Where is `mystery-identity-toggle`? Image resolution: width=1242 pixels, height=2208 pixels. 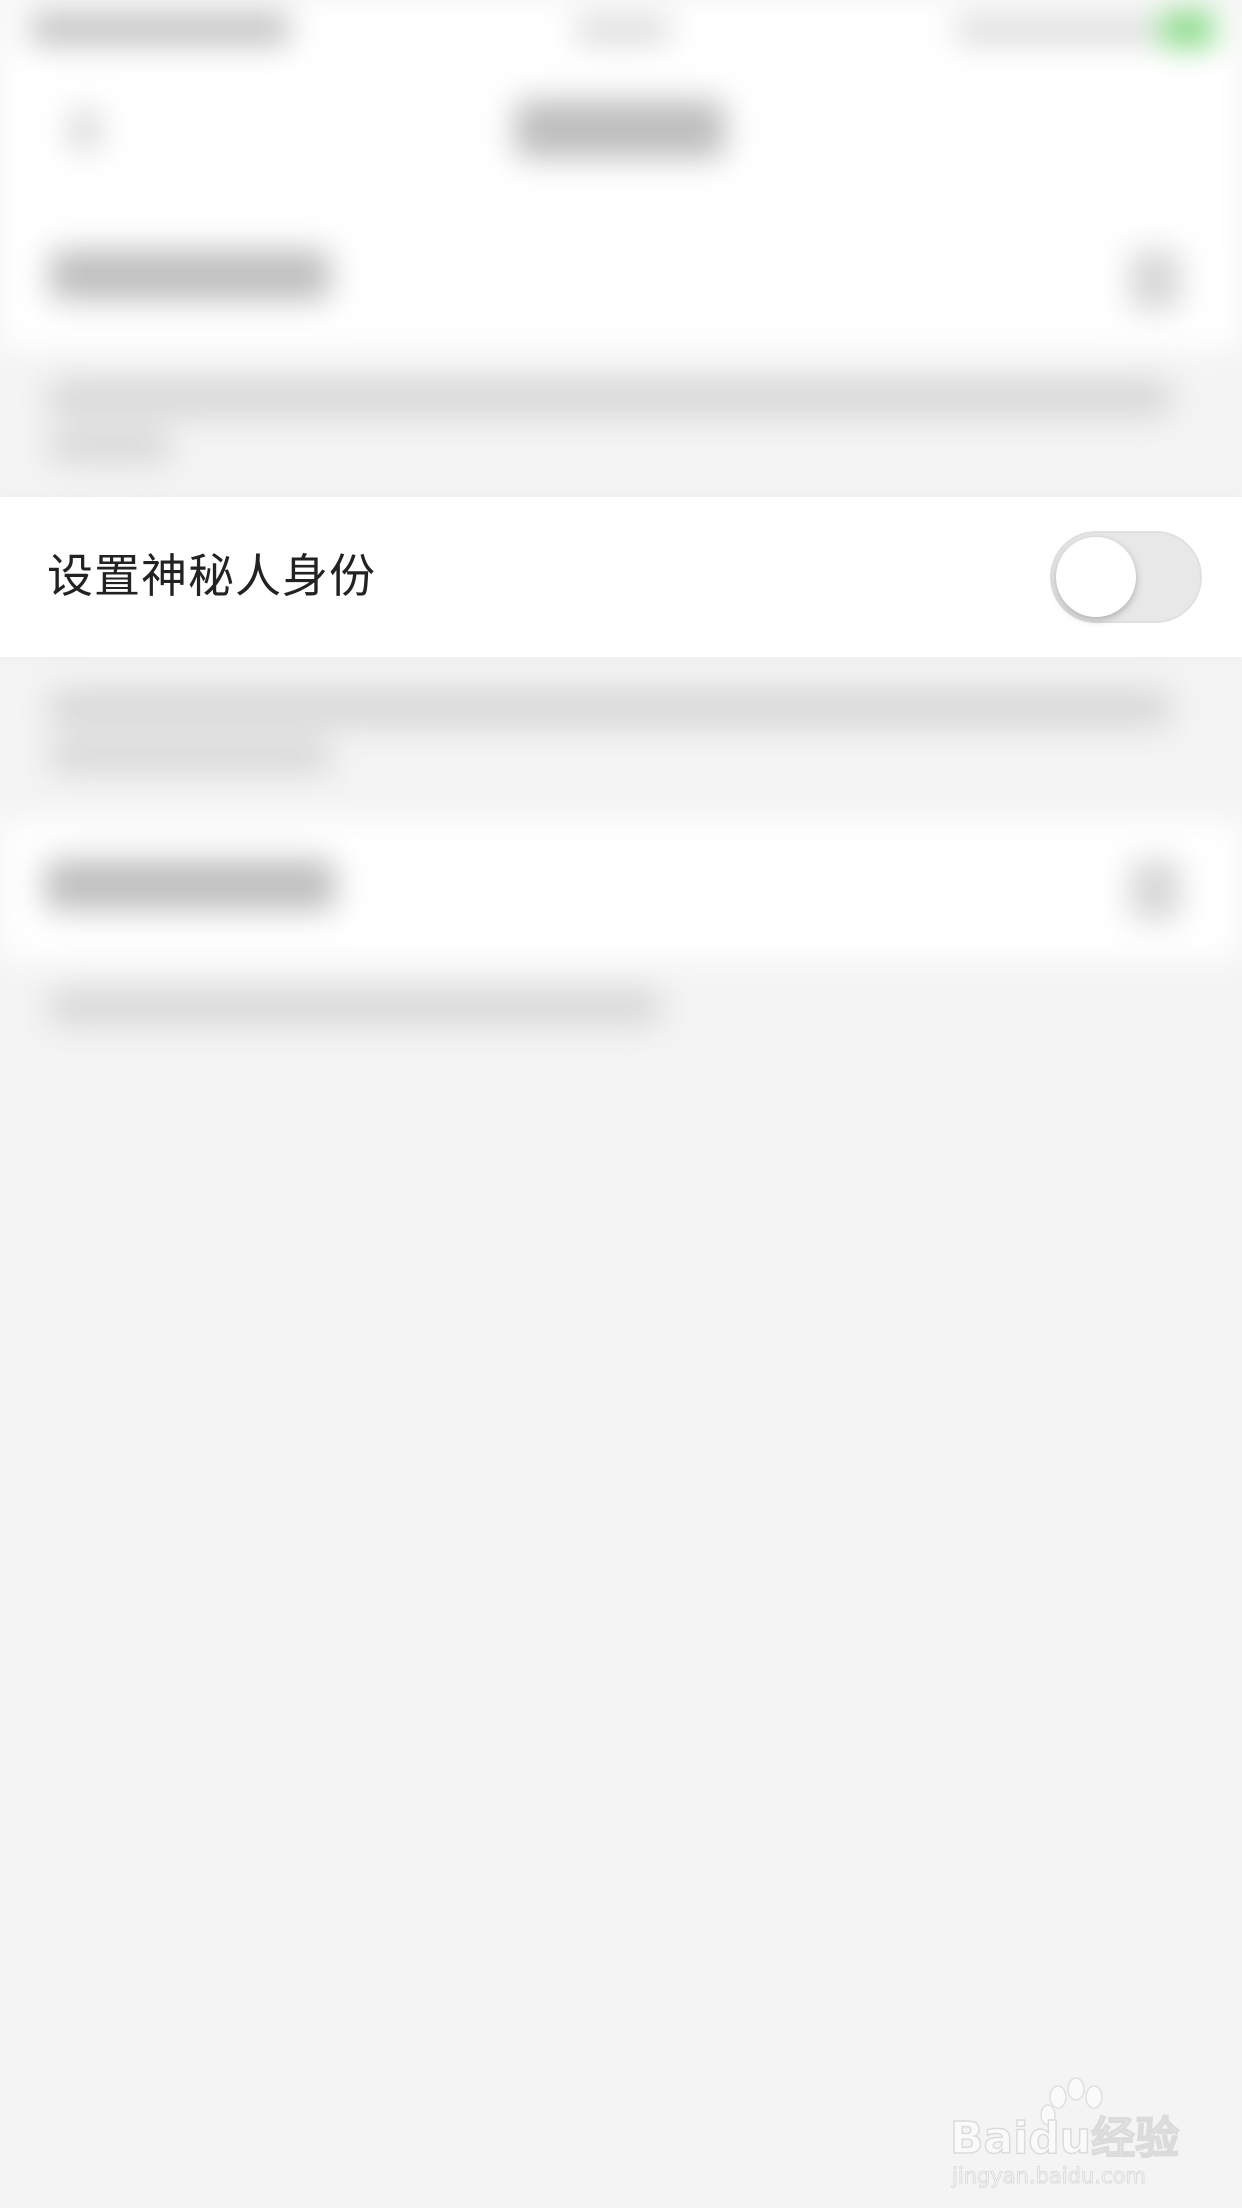
mystery-identity-toggle is located at coordinates (1126, 577).